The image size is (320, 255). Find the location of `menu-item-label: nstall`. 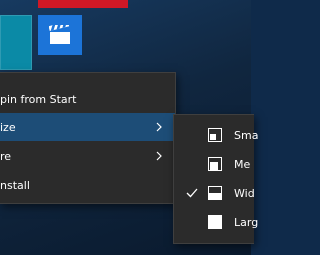

menu-item-label: nstall is located at coordinates (15, 185).